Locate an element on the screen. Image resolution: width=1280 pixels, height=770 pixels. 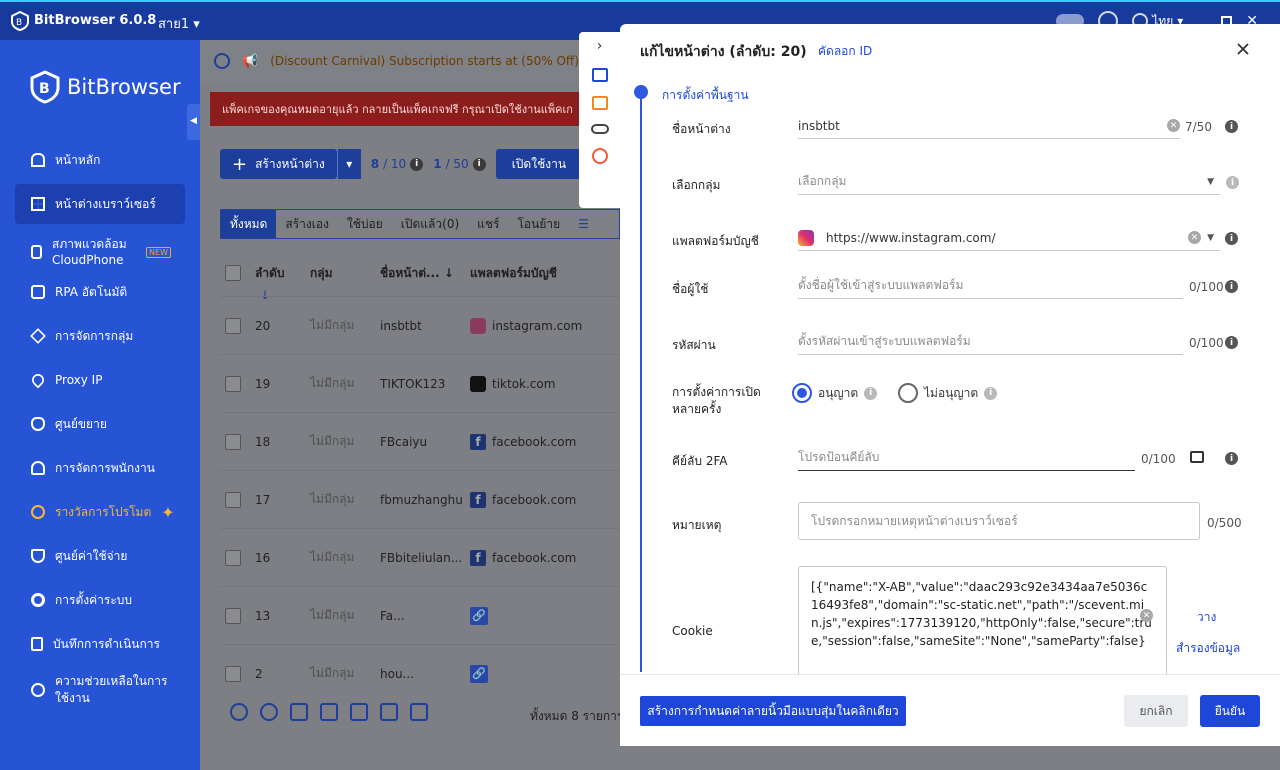
sidebar-item-settings: การตั้งค่าระบบ is located at coordinates (100, 600).